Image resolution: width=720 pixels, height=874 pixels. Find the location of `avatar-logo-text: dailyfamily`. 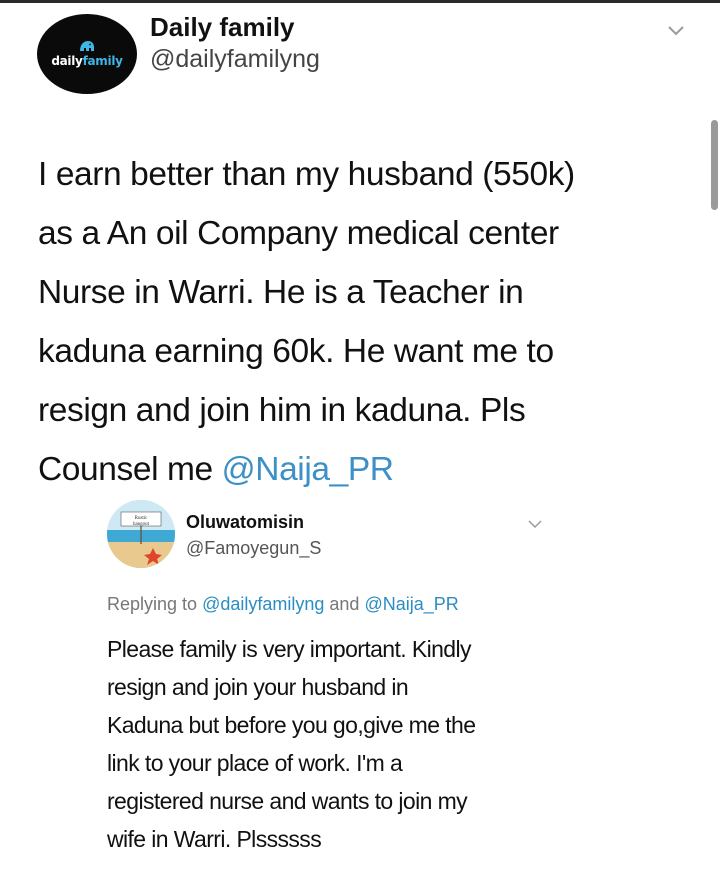

avatar-logo-text: dailyfamily is located at coordinates (87, 61).